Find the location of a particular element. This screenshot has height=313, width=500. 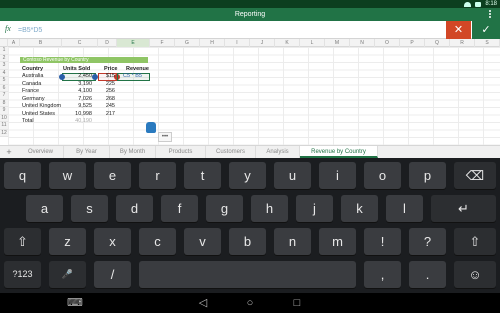

key-m: m is located at coordinates (337, 241).